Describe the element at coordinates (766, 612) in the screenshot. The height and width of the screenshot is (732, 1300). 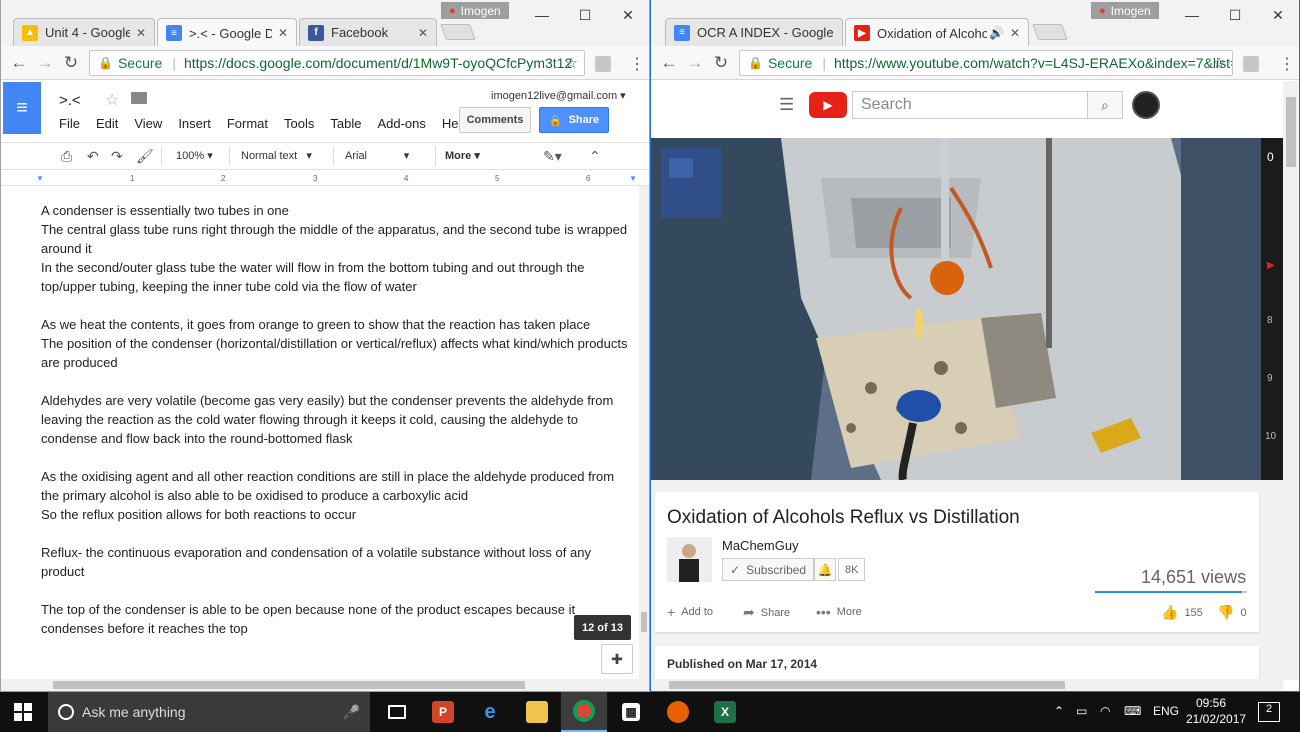
I see `share-video-button: ➦ Share` at that location.